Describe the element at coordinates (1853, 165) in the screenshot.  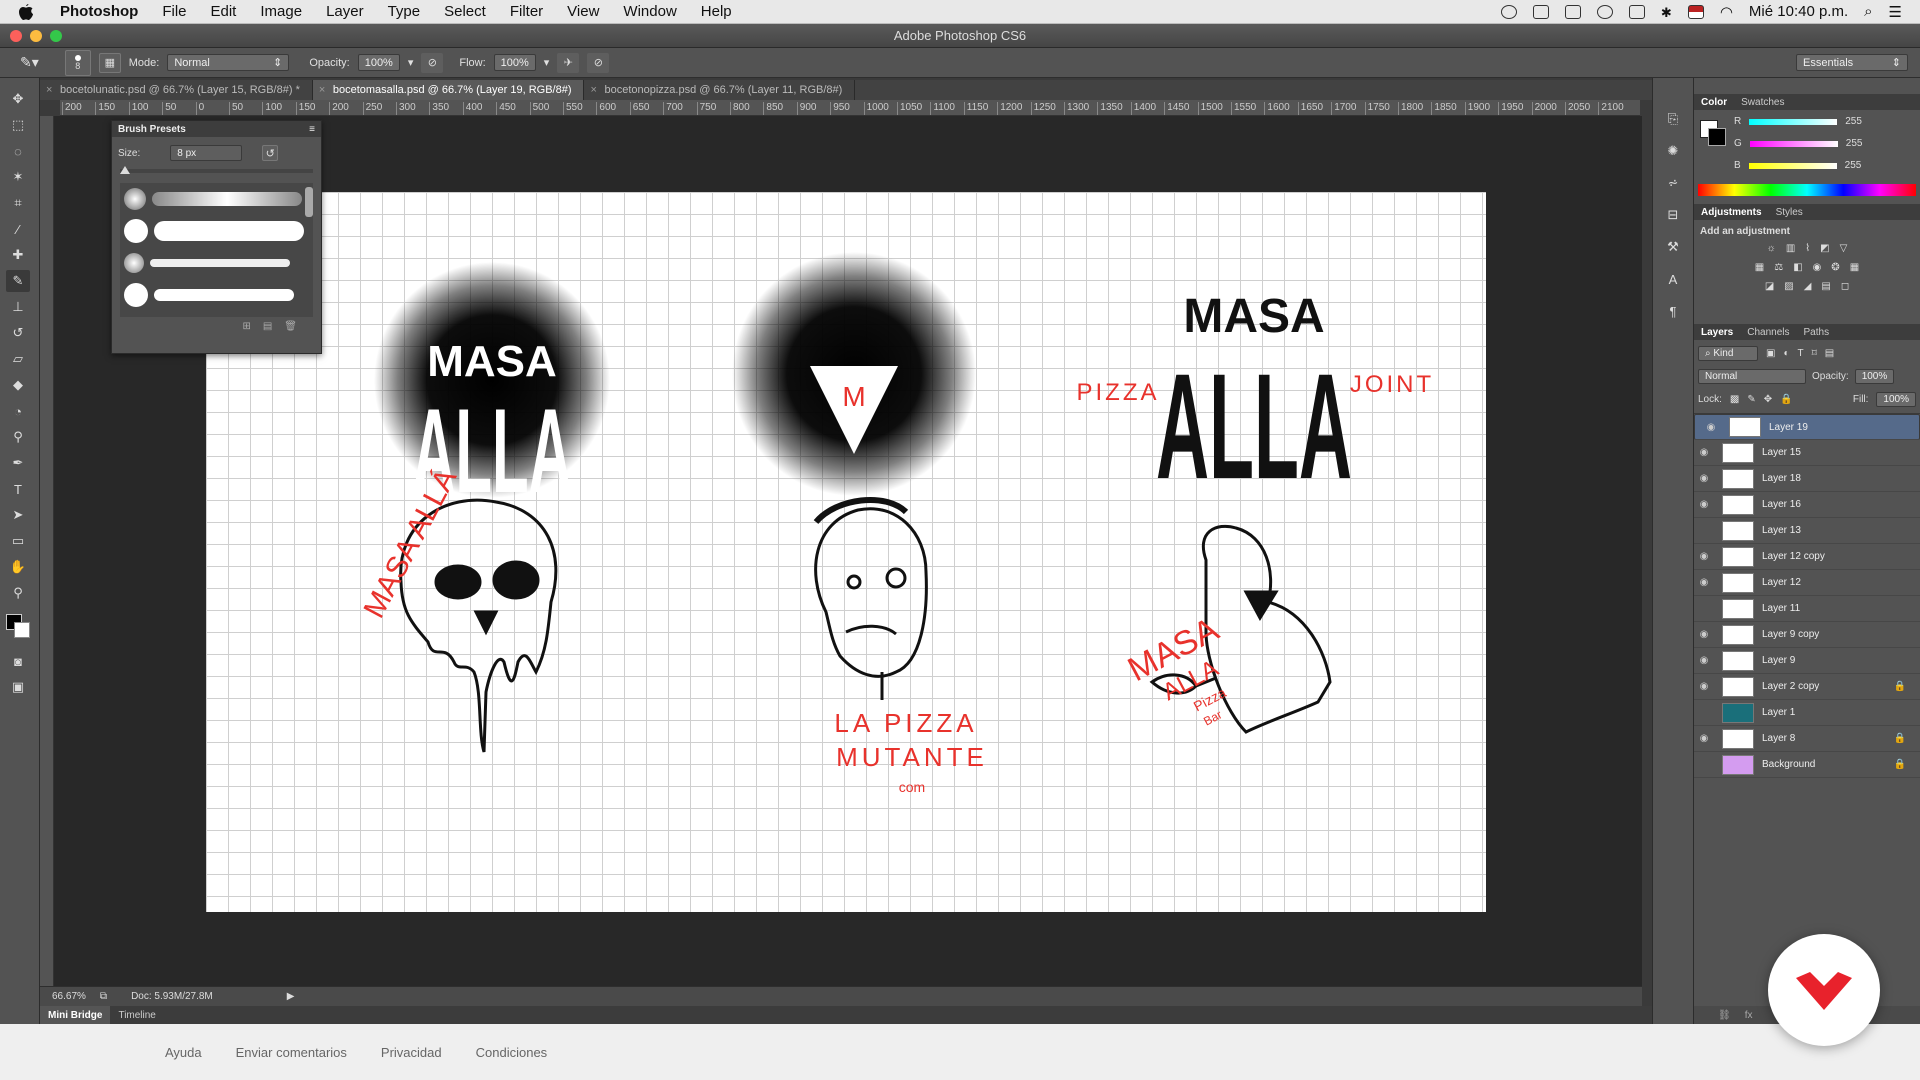
I see `b-value: 255` at that location.